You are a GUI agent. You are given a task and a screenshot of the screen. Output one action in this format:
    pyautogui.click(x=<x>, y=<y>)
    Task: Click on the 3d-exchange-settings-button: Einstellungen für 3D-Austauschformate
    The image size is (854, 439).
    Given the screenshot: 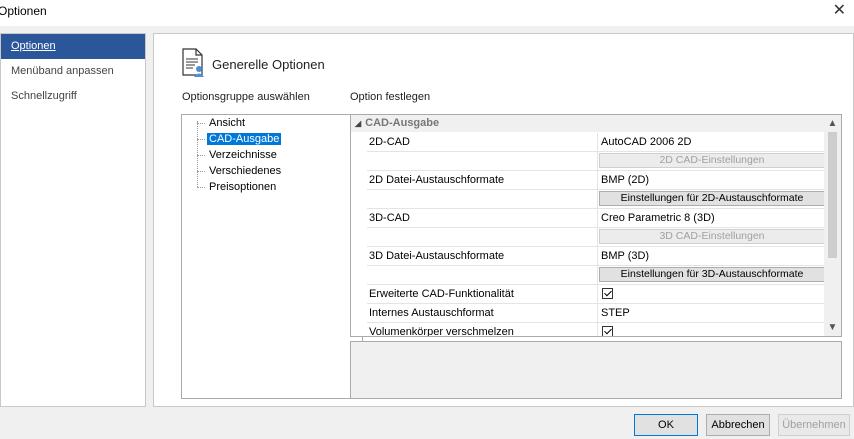 What is the action you would take?
    pyautogui.click(x=712, y=274)
    